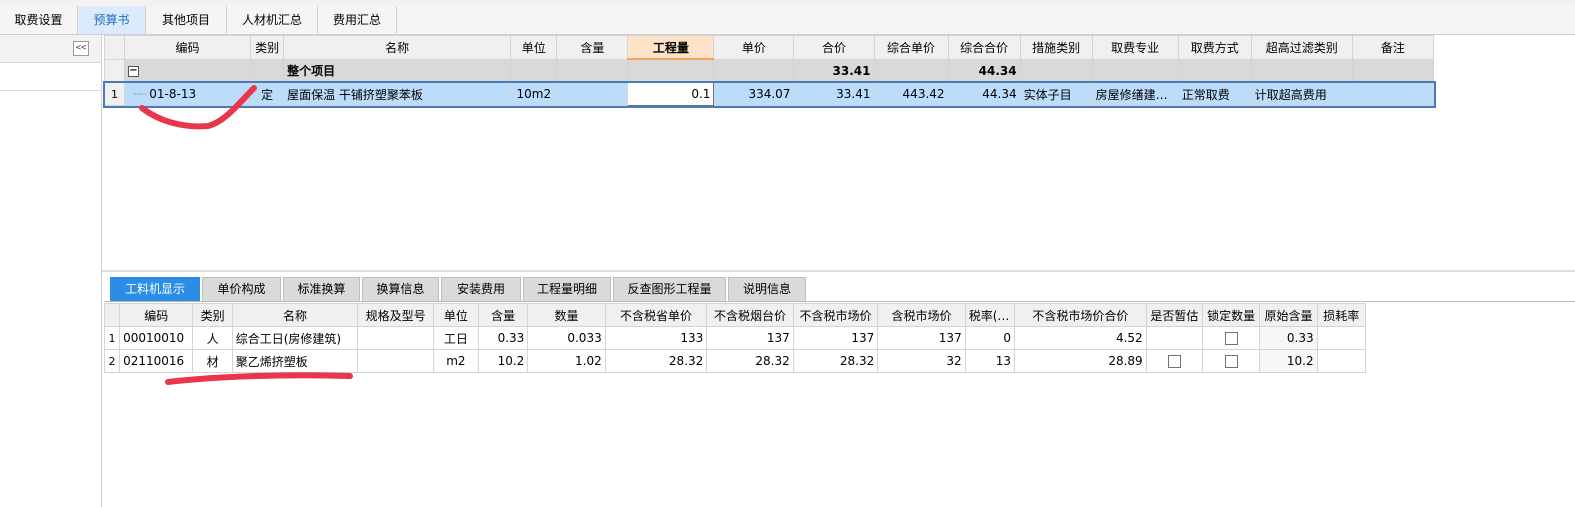 The width and height of the screenshot is (1575, 507). What do you see at coordinates (567, 289) in the screenshot?
I see `tab-quantity-detail: 工程量明细` at bounding box center [567, 289].